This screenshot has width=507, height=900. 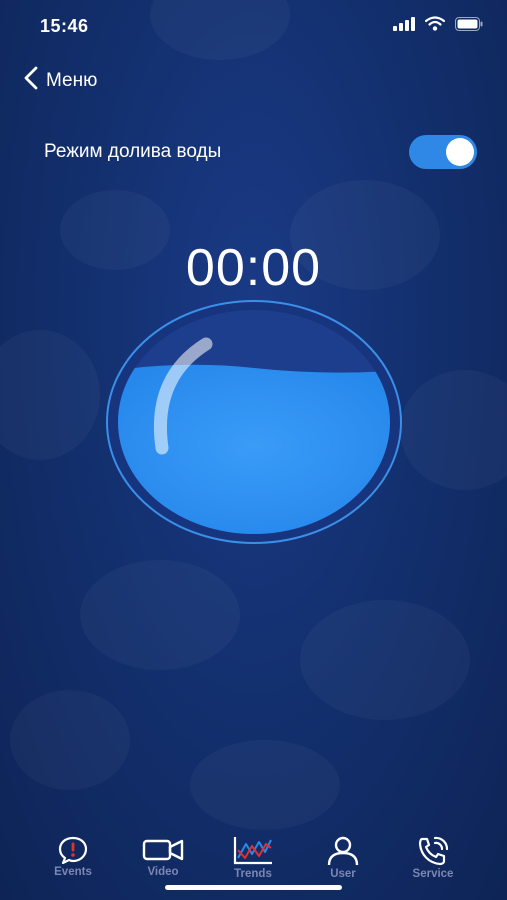 I want to click on back-button: Меню, so click(x=60, y=80).